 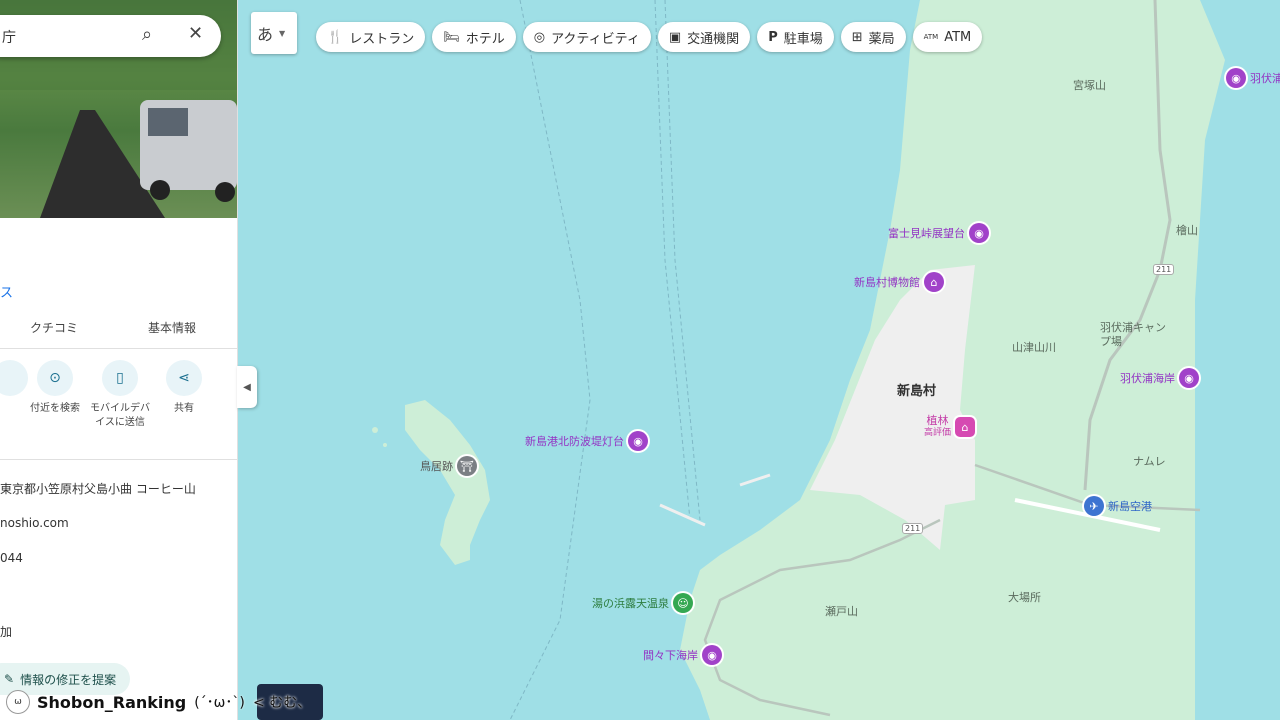 What do you see at coordinates (1034, 347) in the screenshot?
I see `place-yamatsuyama: 山津山川` at bounding box center [1034, 347].